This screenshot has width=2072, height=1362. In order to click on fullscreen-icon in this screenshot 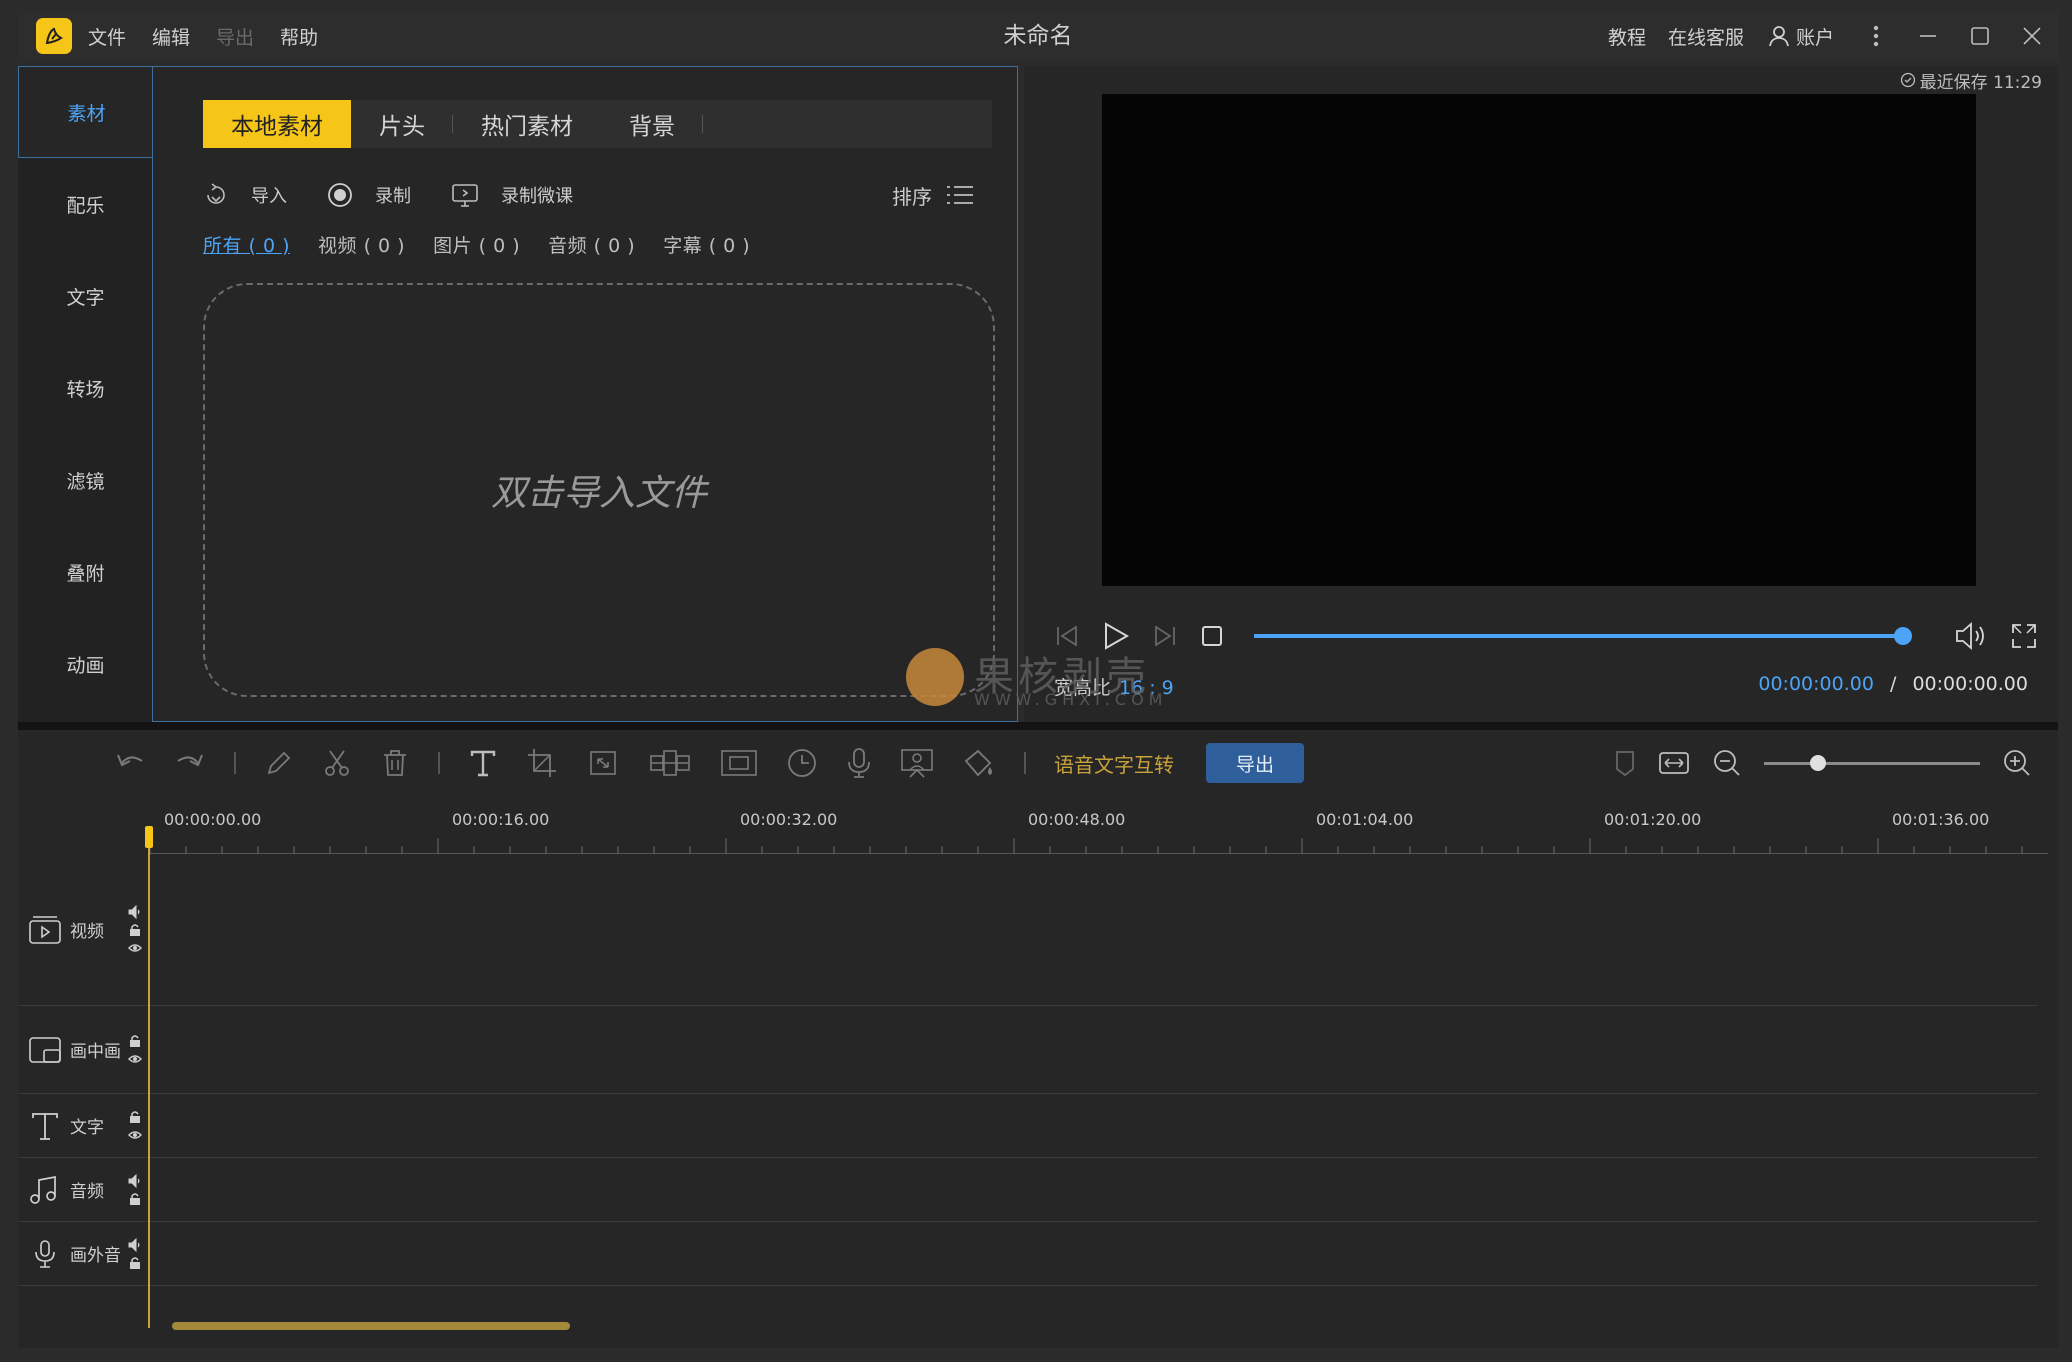, I will do `click(2024, 636)`.